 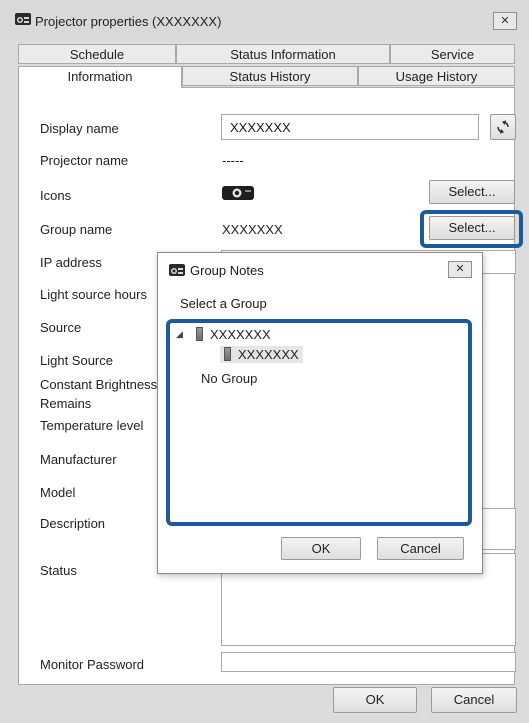 I want to click on tab-usage-history: Usage History, so click(x=436, y=76).